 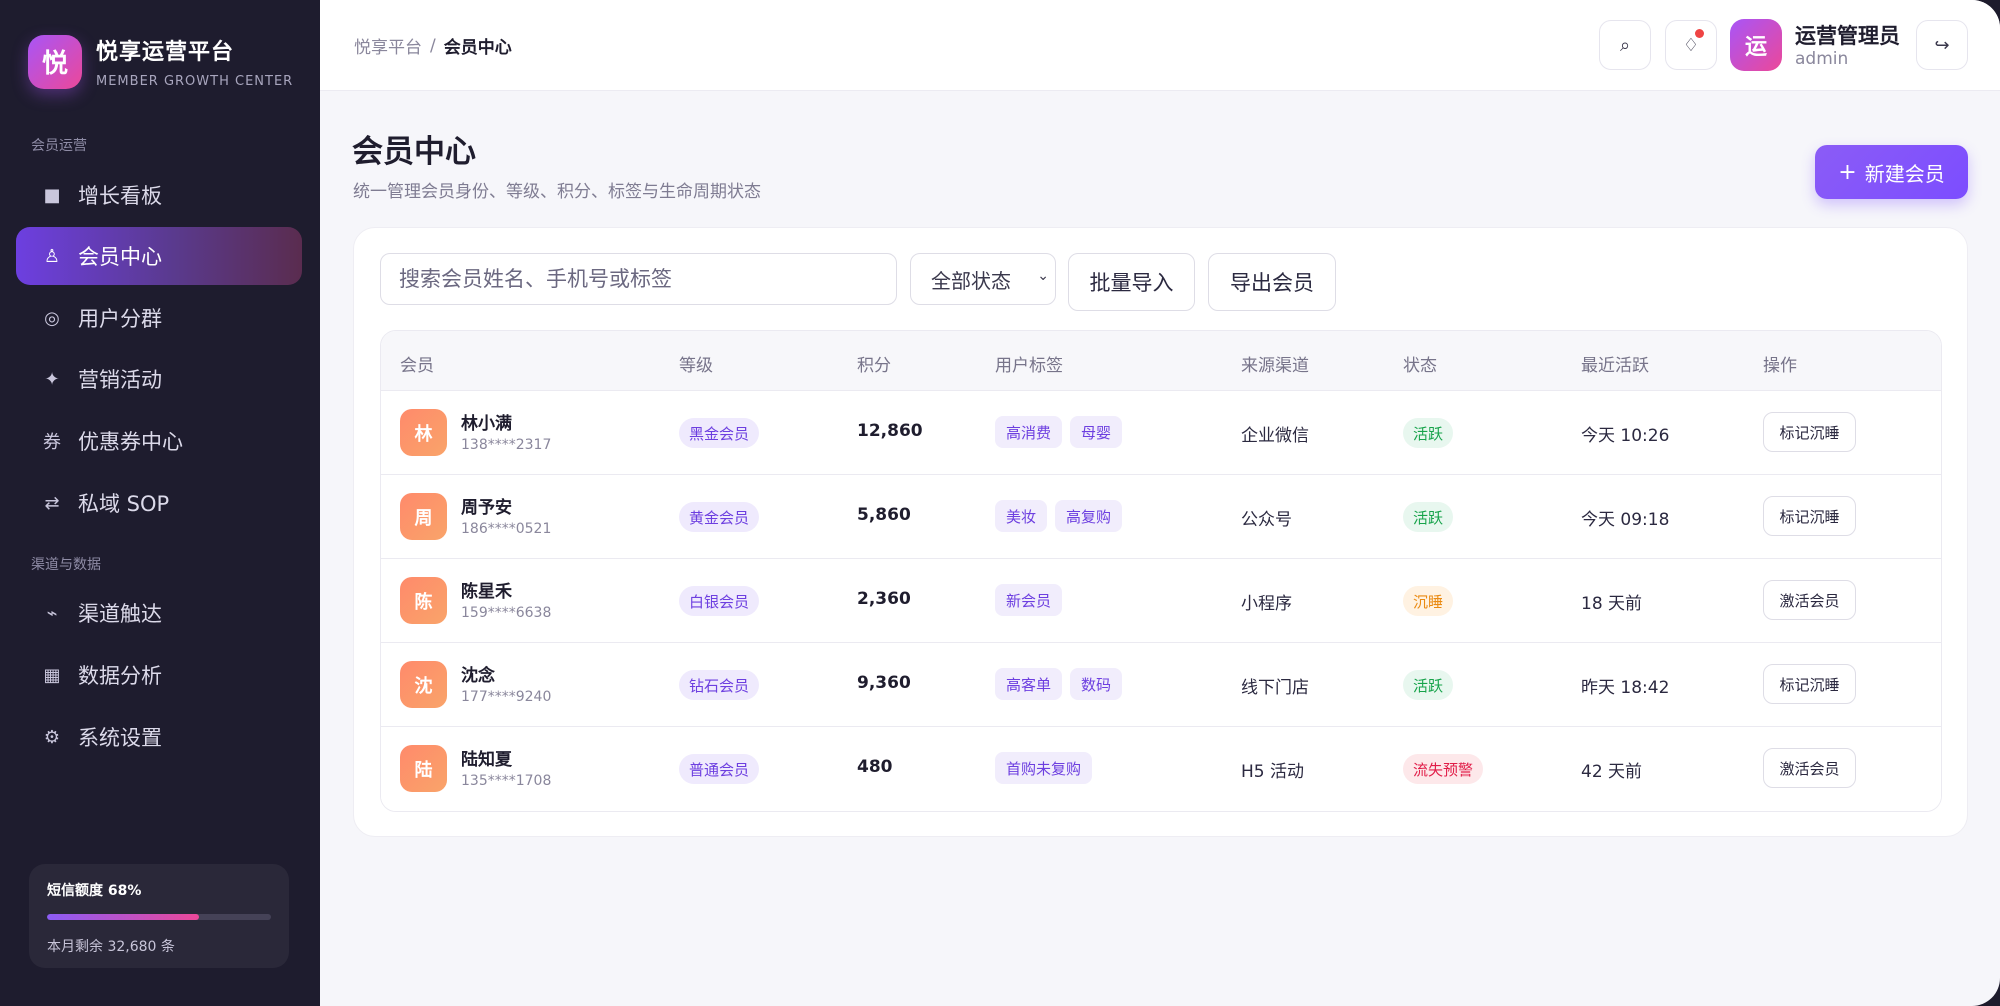 I want to click on member-avatar: 林, so click(x=423, y=432).